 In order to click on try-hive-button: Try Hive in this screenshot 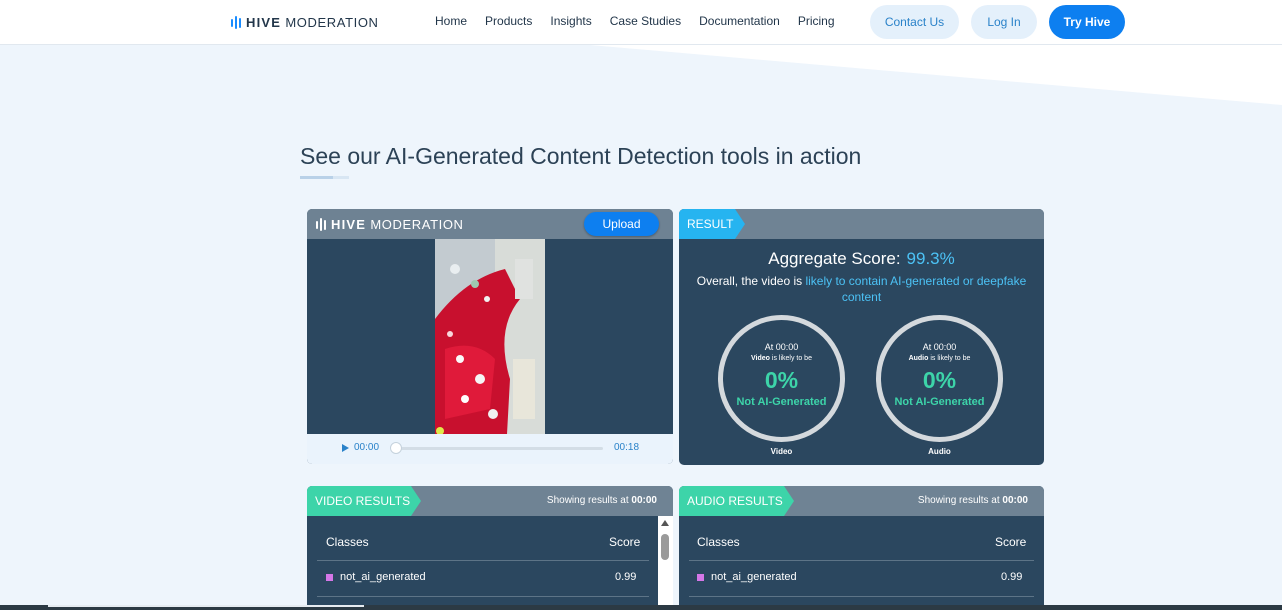, I will do `click(1087, 22)`.